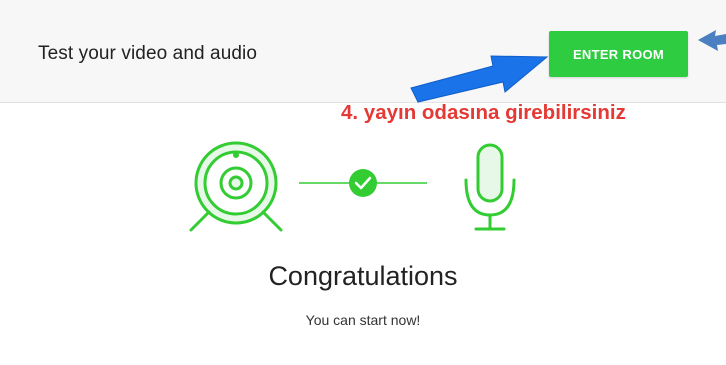 This screenshot has height=365, width=726. What do you see at coordinates (363, 320) in the screenshot?
I see `start-now-text: You can start now!` at bounding box center [363, 320].